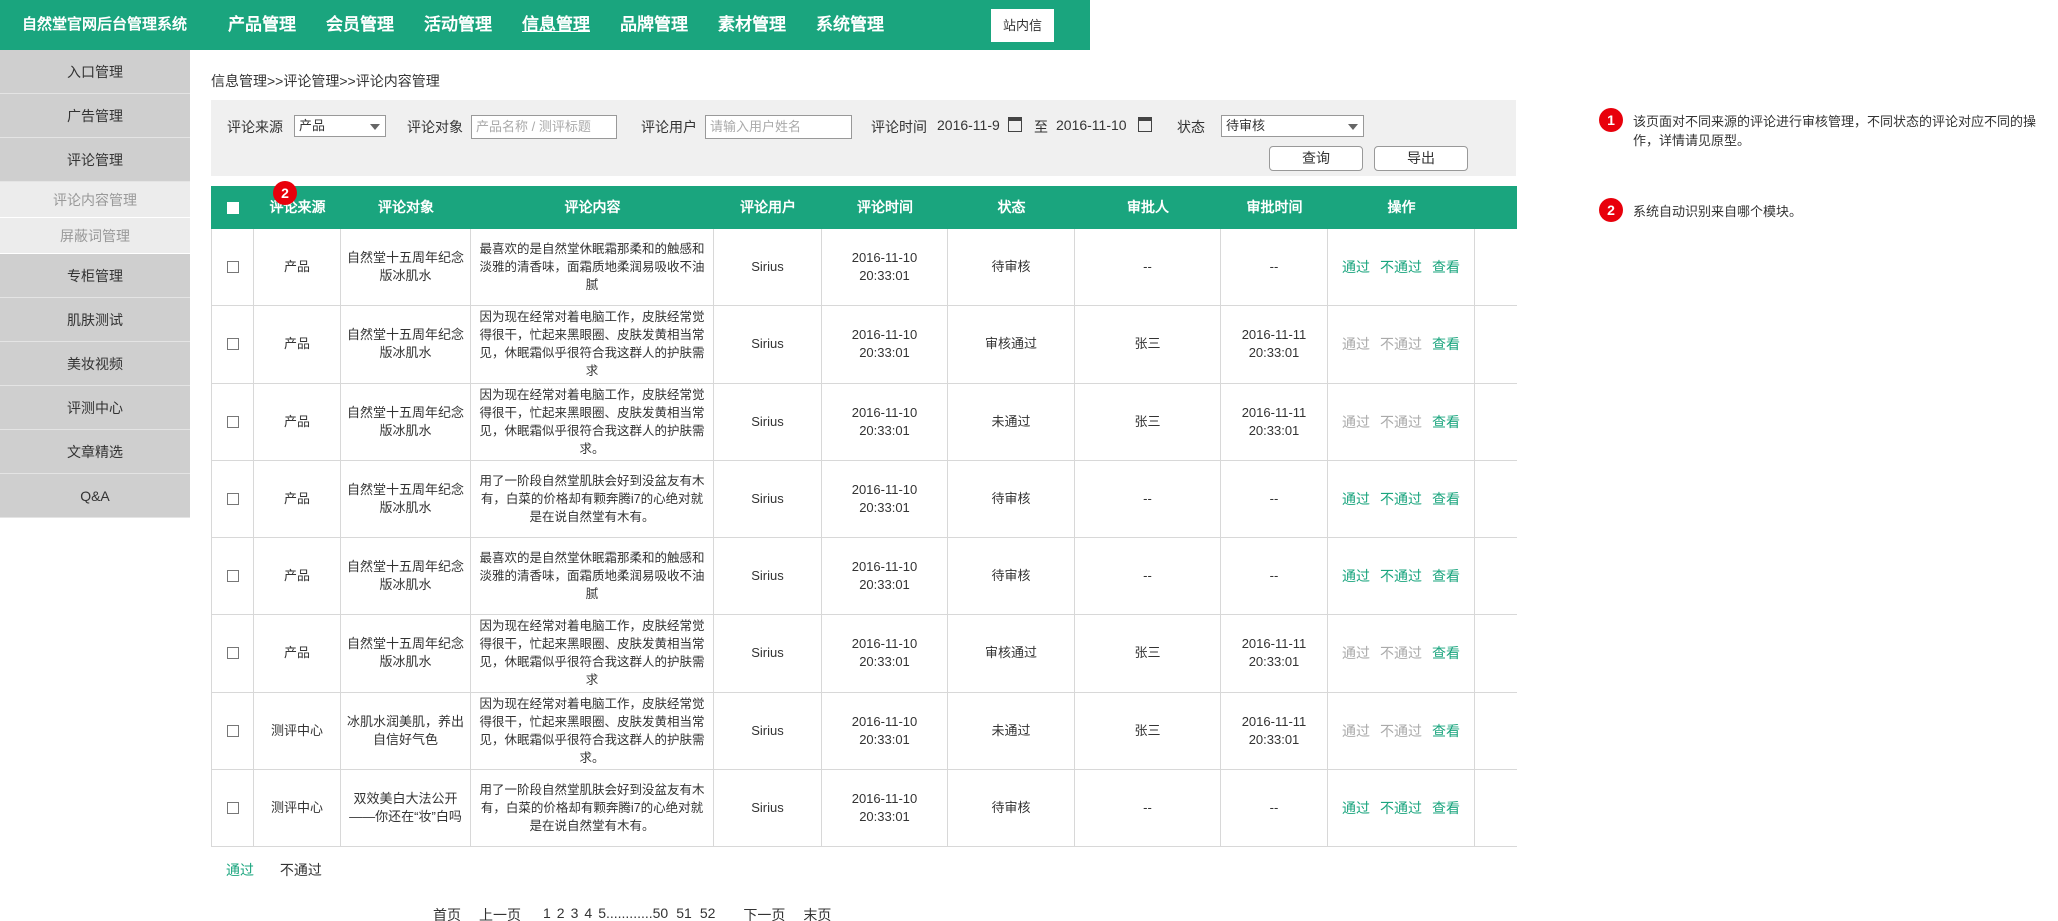 The width and height of the screenshot is (2058, 921). What do you see at coordinates (684, 913) in the screenshot?
I see `pager-page: 51` at bounding box center [684, 913].